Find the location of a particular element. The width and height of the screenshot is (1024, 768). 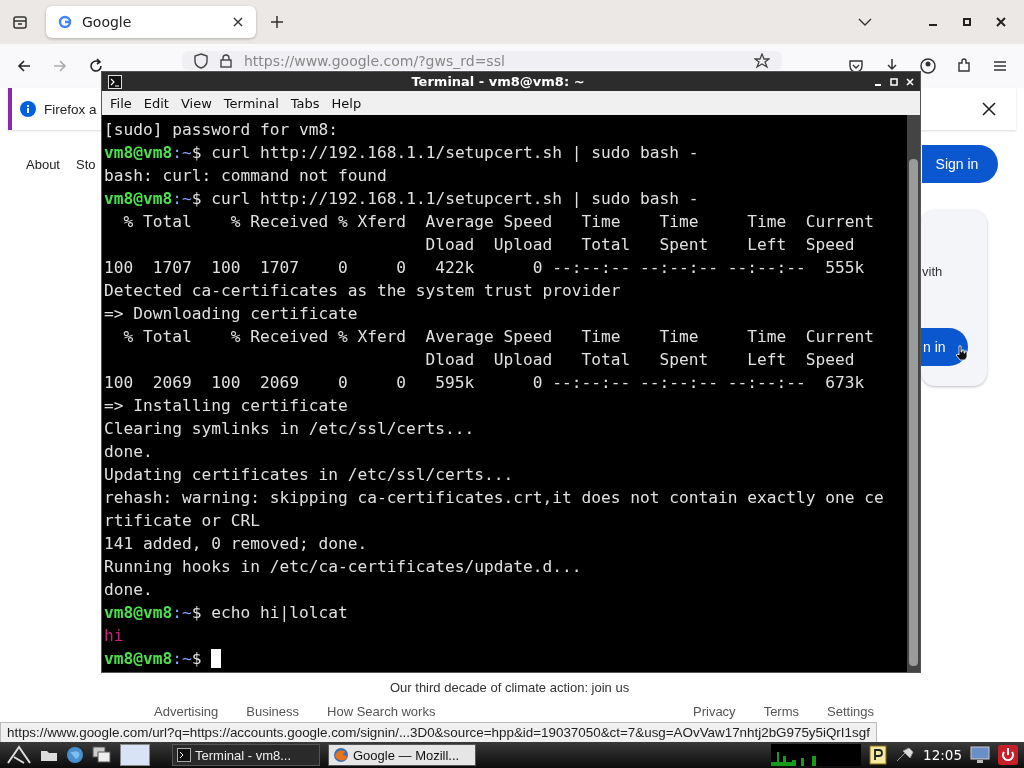

menu-item: Terminal is located at coordinates (251, 103).